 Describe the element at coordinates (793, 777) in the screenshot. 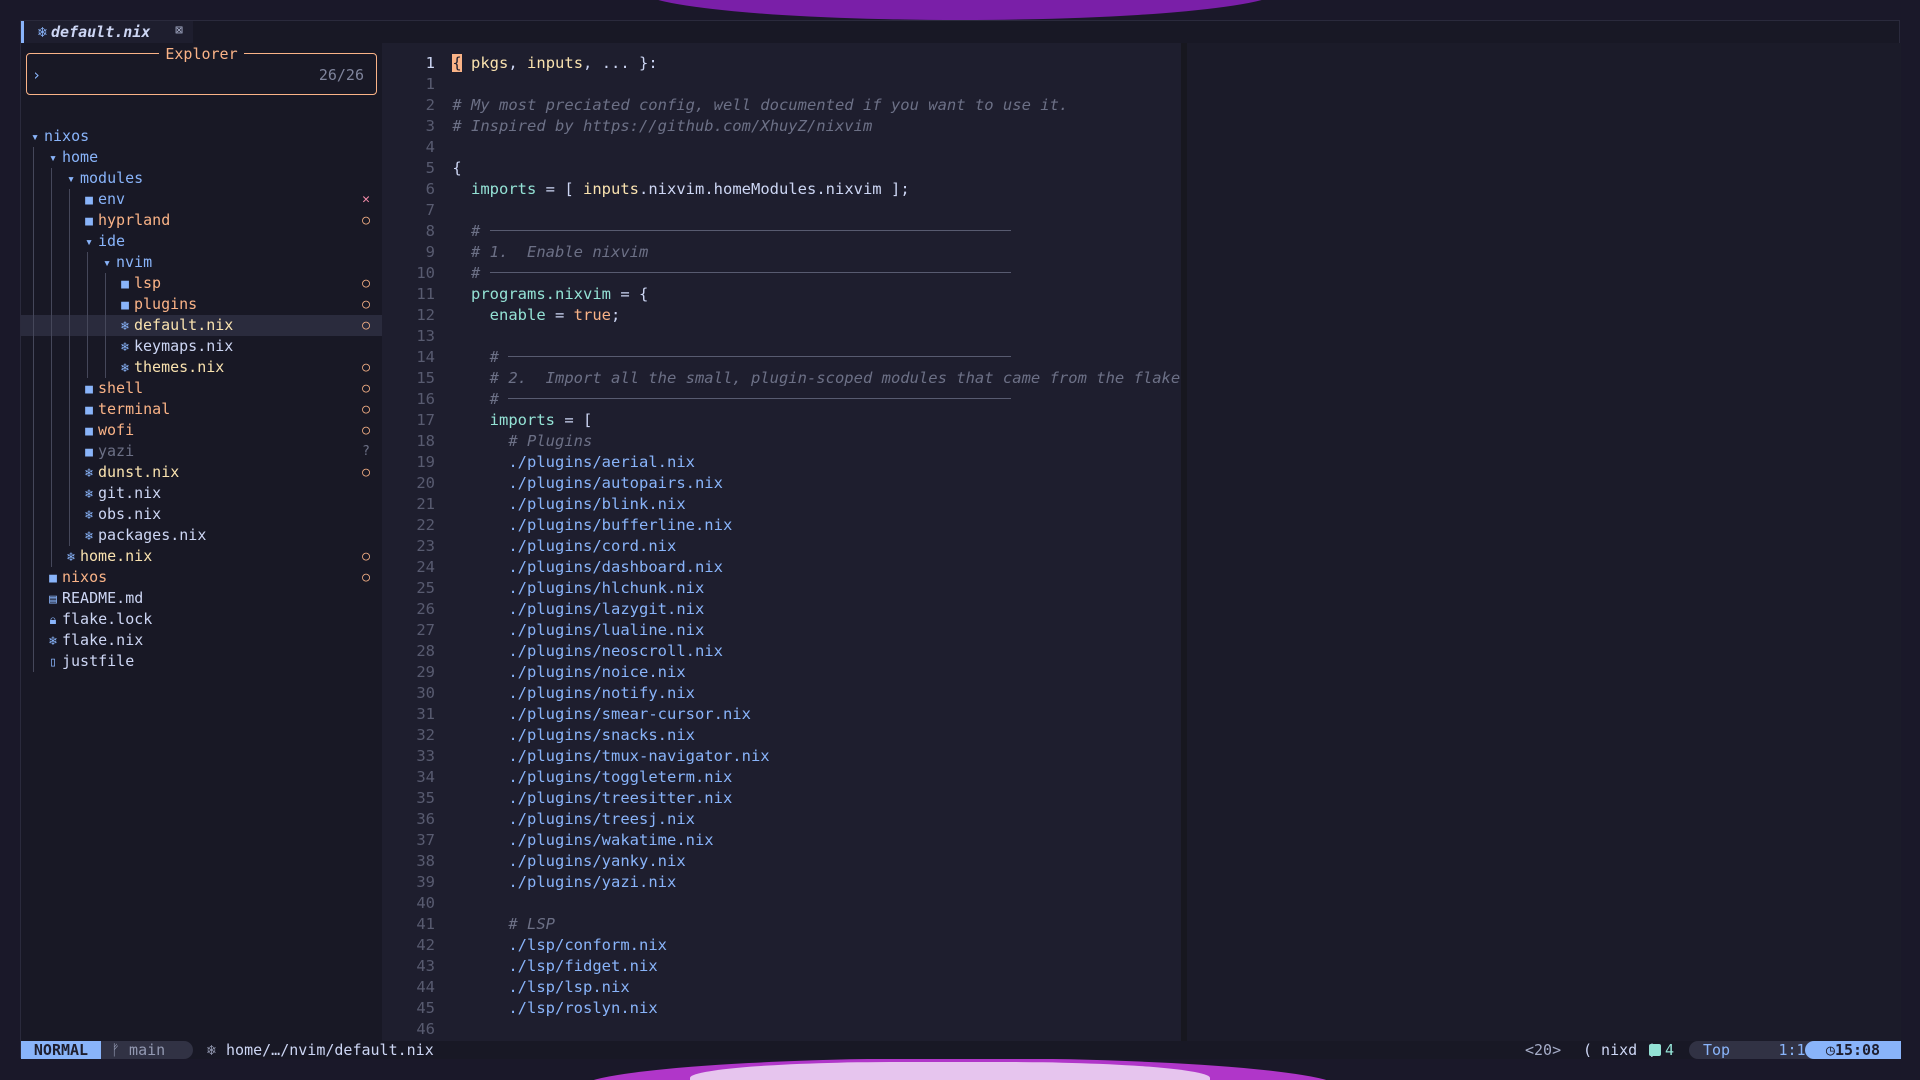

I see `code-line: 34 ./plugins/toggleterm.nix` at that location.